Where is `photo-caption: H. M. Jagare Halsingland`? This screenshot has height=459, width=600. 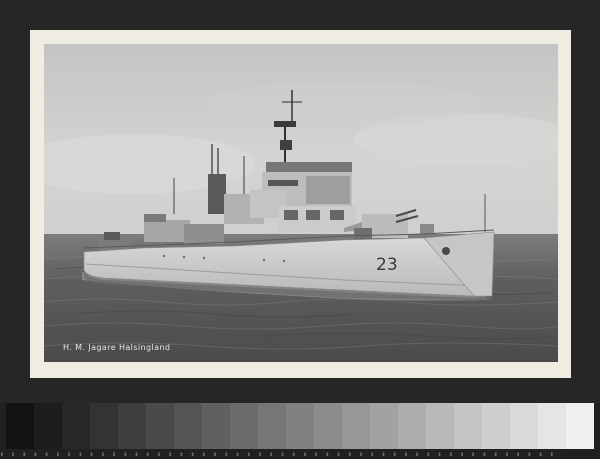 photo-caption: H. M. Jagare Halsingland is located at coordinates (117, 347).